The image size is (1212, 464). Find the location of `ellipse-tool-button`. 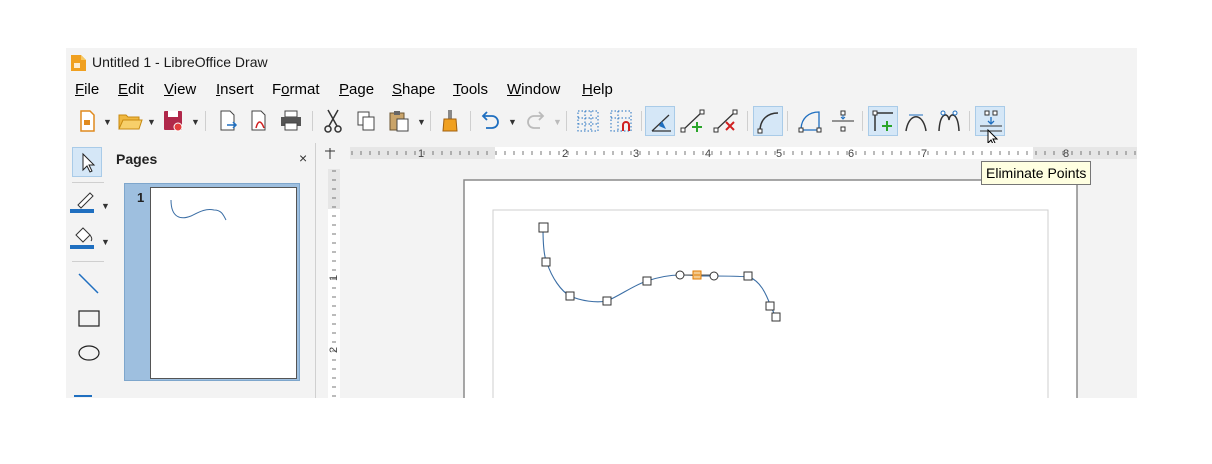

ellipse-tool-button is located at coordinates (89, 353).